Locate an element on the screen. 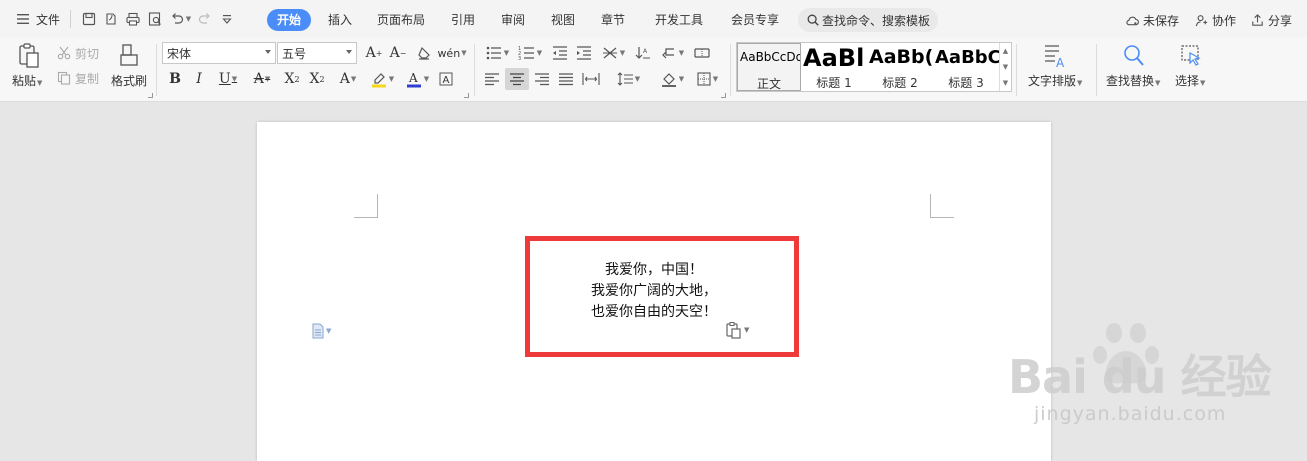 The image size is (1307, 461). hamburger-icon is located at coordinates (23, 19).